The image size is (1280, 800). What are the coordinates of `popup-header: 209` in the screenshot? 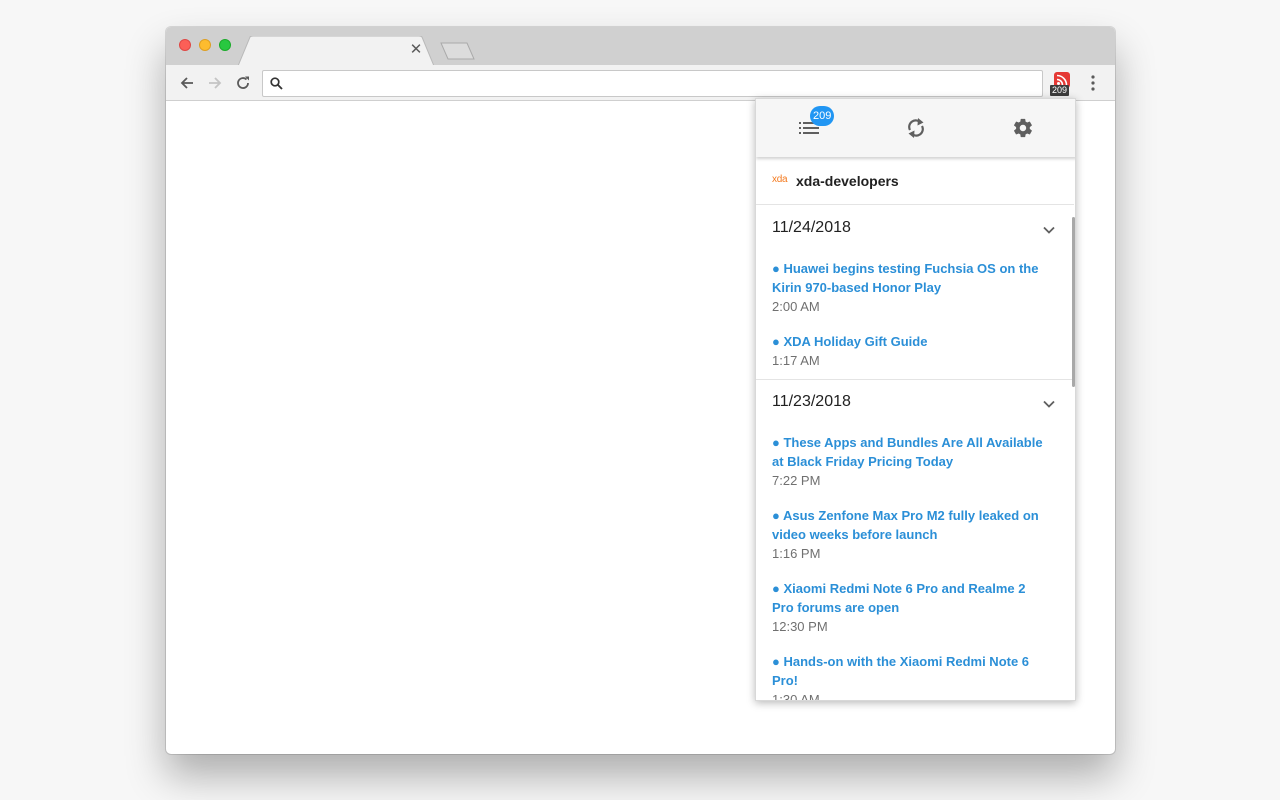 It's located at (915, 128).